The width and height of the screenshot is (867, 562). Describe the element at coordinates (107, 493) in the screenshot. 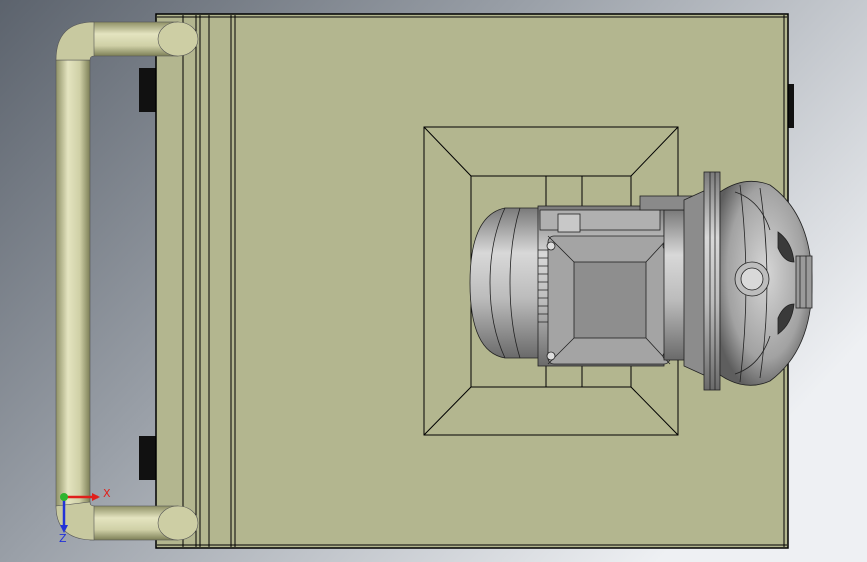

I see `triad-x-label: X` at that location.